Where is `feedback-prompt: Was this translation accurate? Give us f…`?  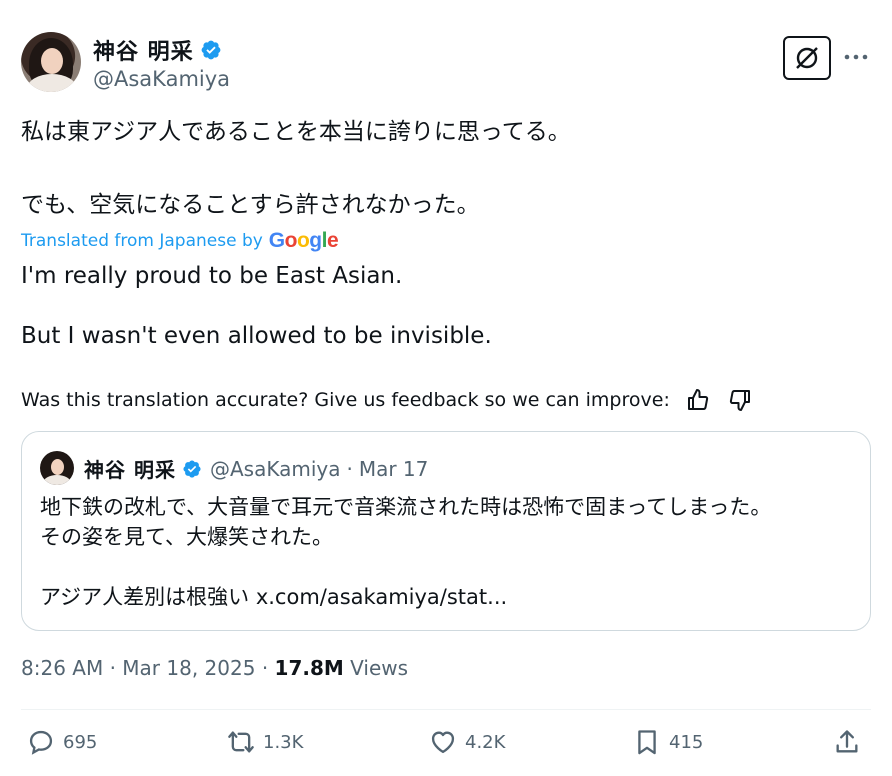 feedback-prompt: Was this translation accurate? Give us f… is located at coordinates (345, 400).